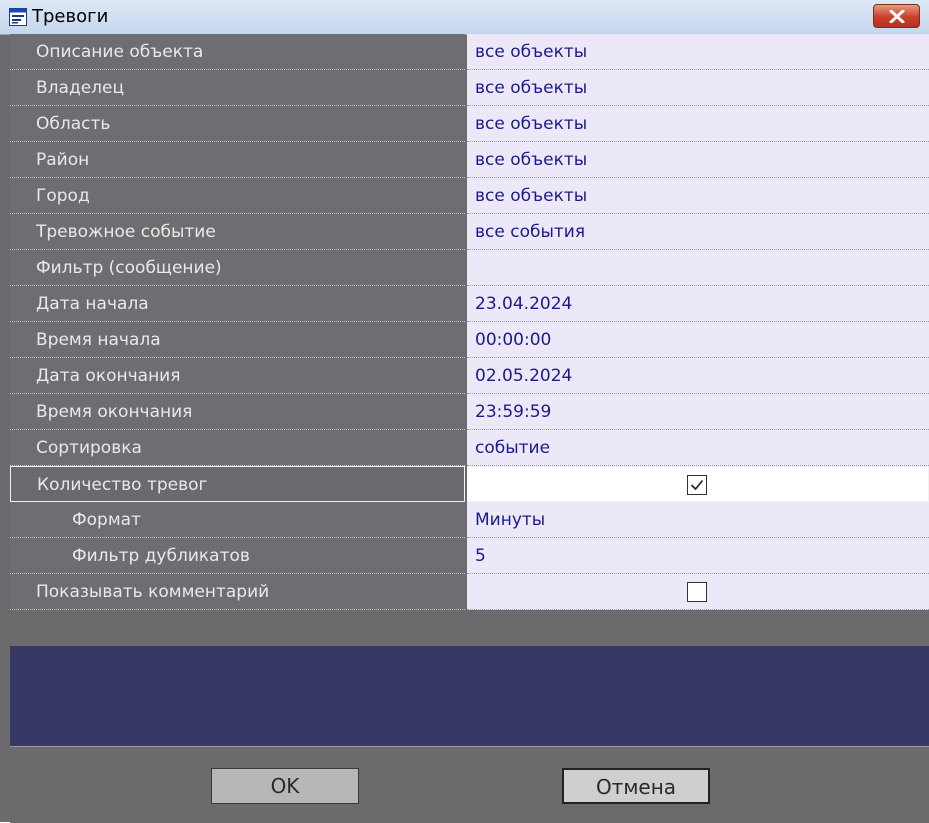  I want to click on row-value: Минуты, so click(698, 520).